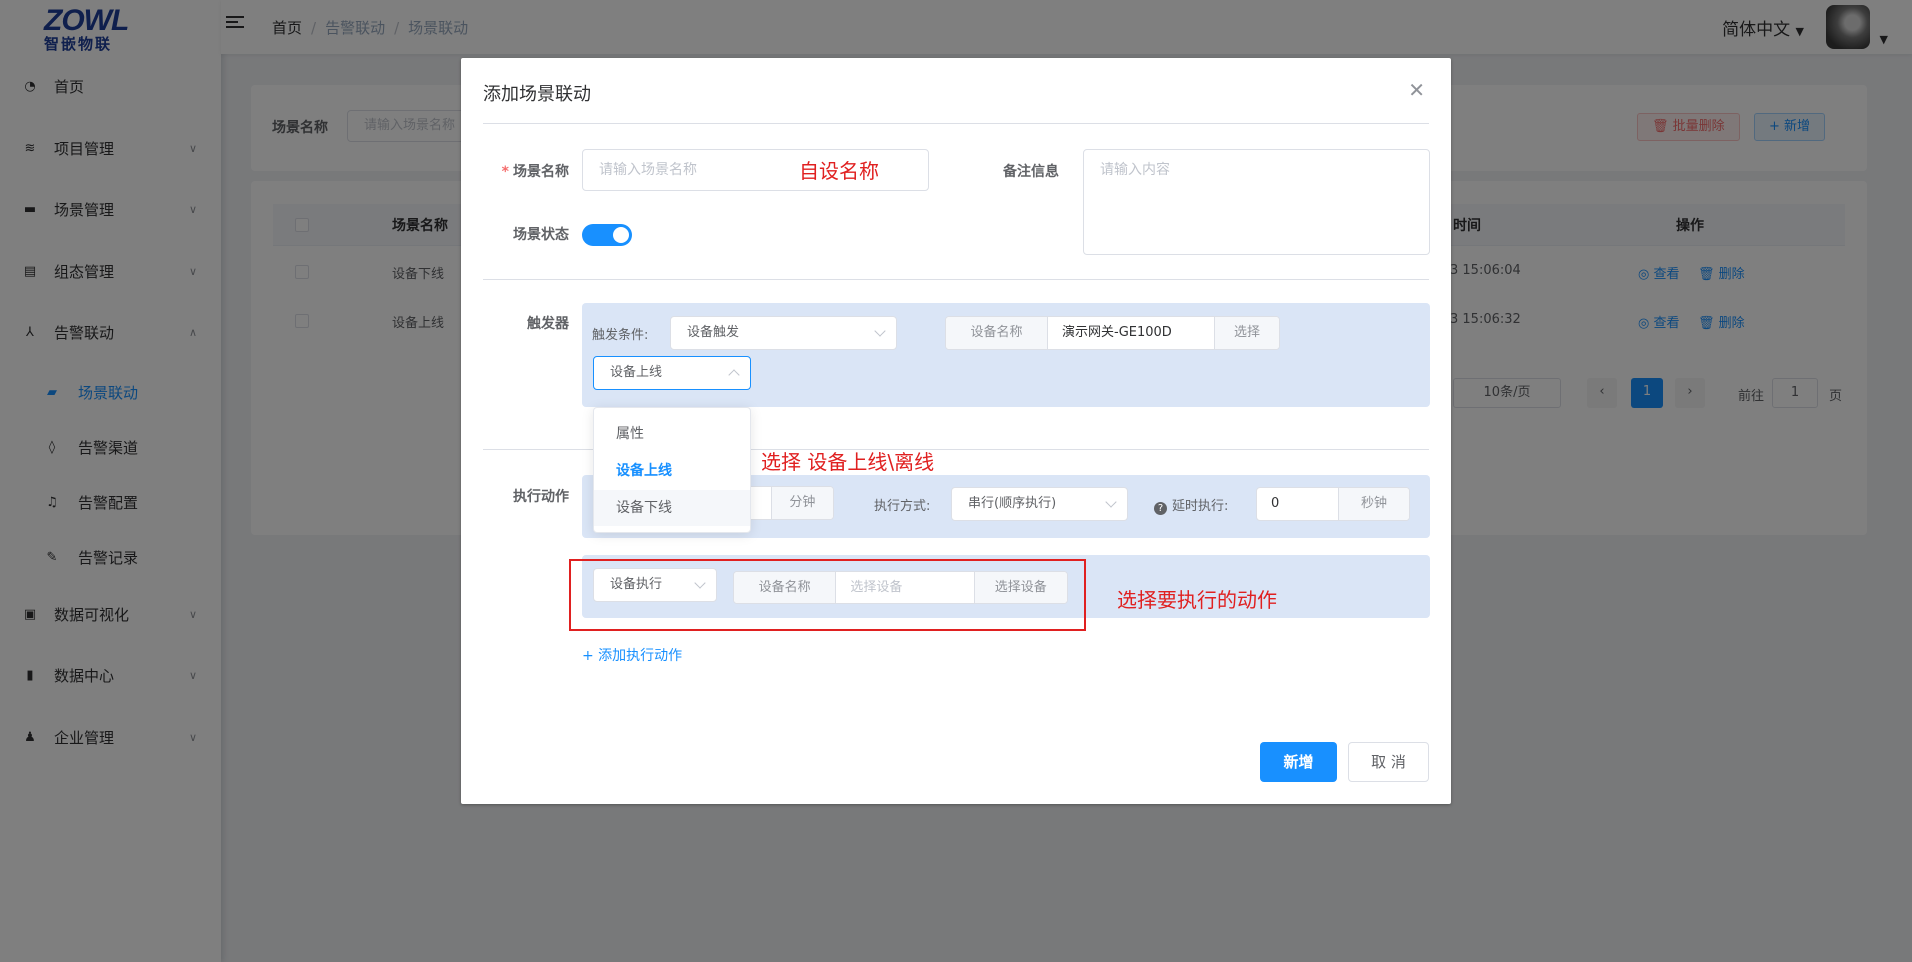 The width and height of the screenshot is (1912, 962). What do you see at coordinates (548, 324) in the screenshot?
I see `trigger-label: 触发器` at bounding box center [548, 324].